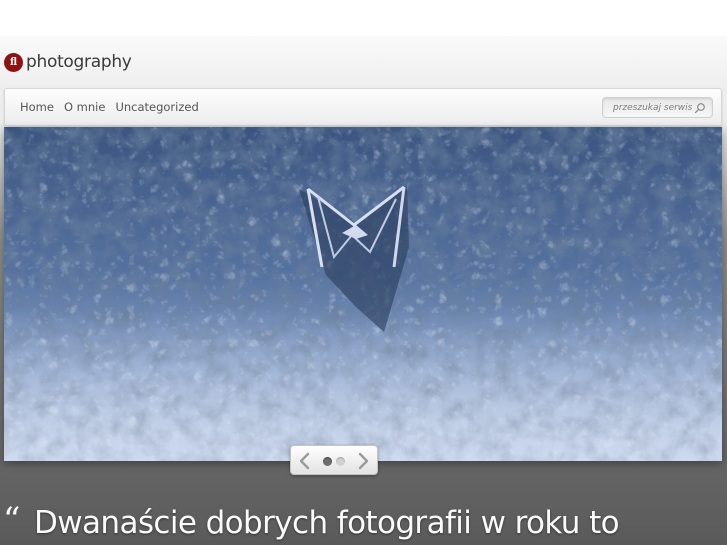 The width and height of the screenshot is (727, 545). Describe the element at coordinates (156, 107) in the screenshot. I see `nav-item-uncategorized: Uncategorized` at that location.